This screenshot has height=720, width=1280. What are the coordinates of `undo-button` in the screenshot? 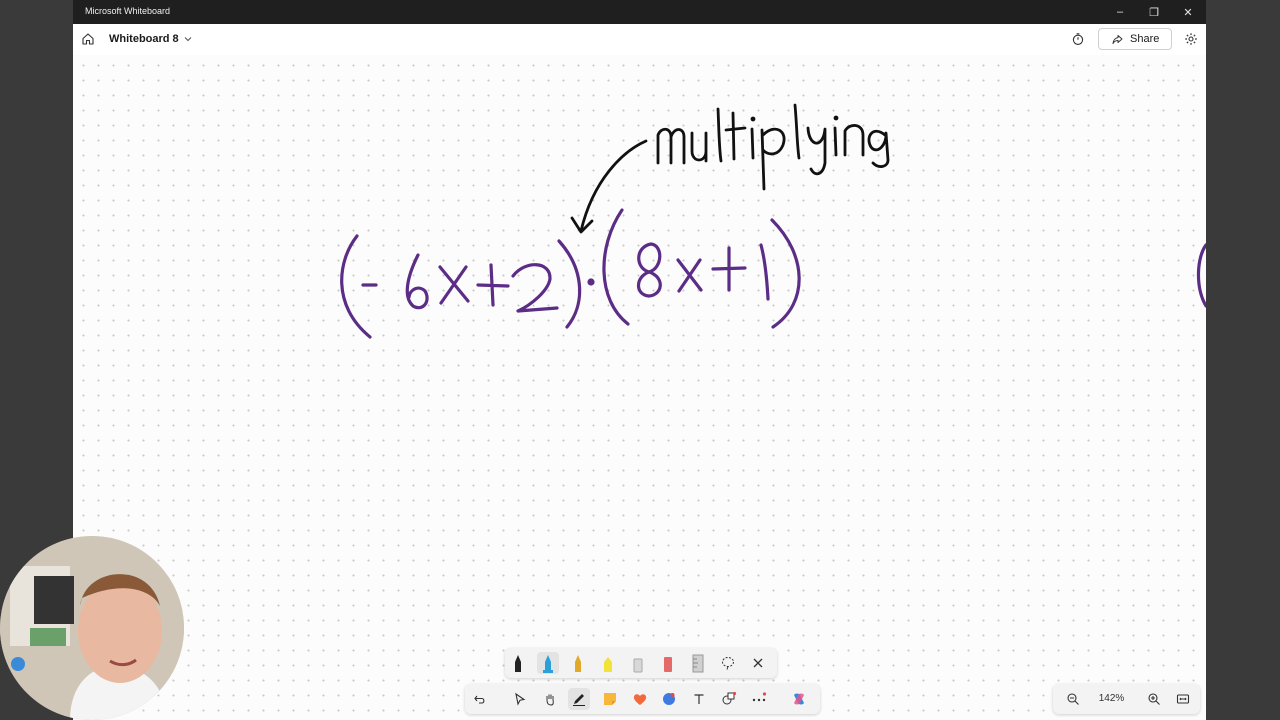 It's located at (480, 699).